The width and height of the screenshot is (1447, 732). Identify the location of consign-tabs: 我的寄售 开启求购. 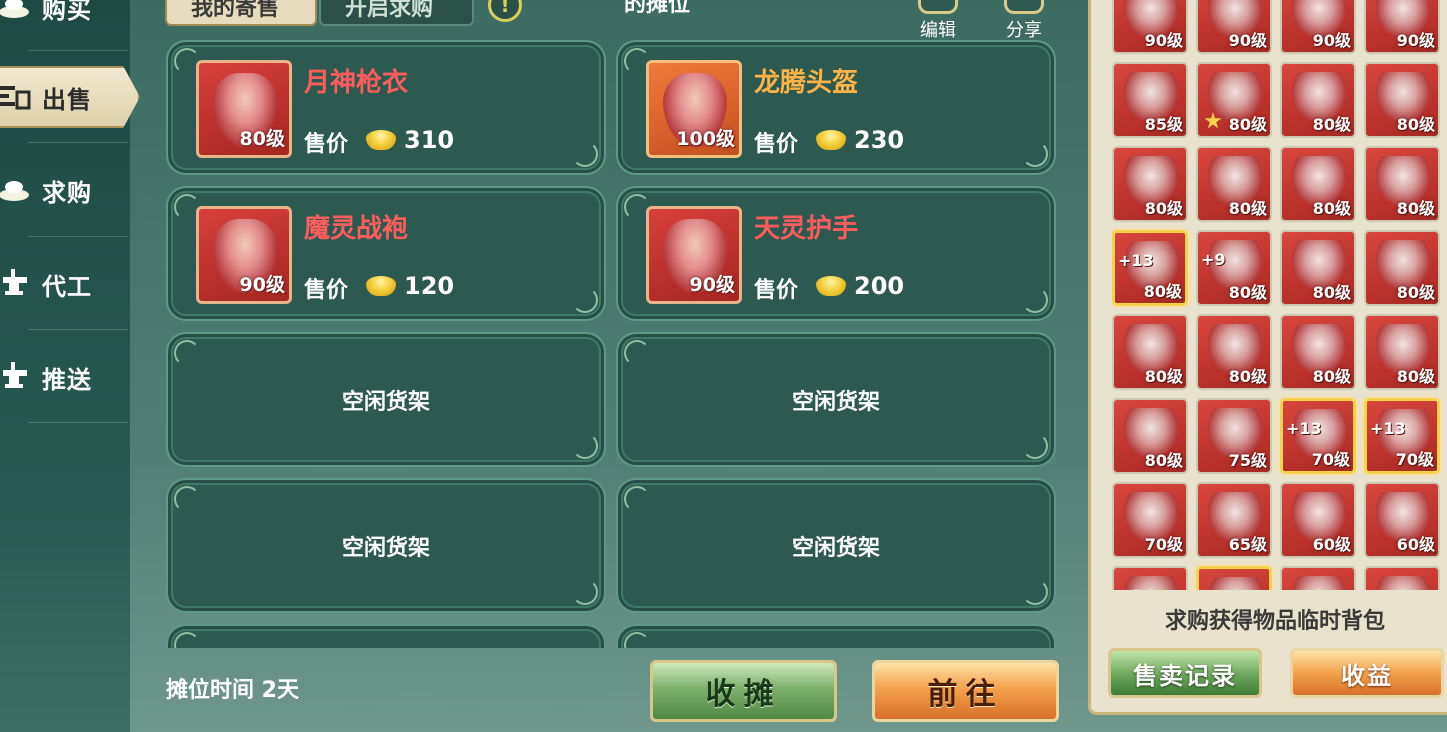
(319, 13).